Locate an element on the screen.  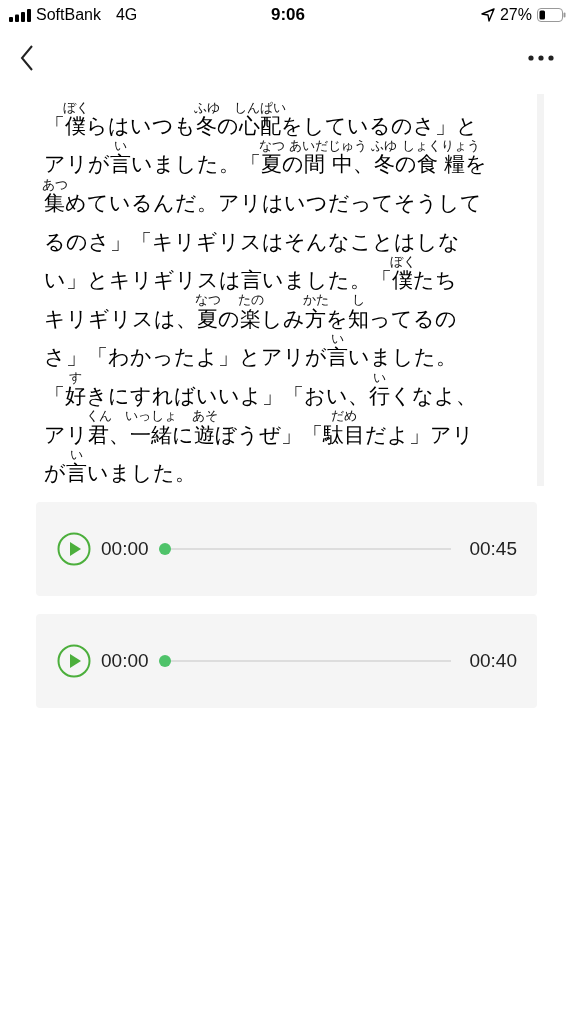
total-duration: 00:40 is located at coordinates (493, 660).